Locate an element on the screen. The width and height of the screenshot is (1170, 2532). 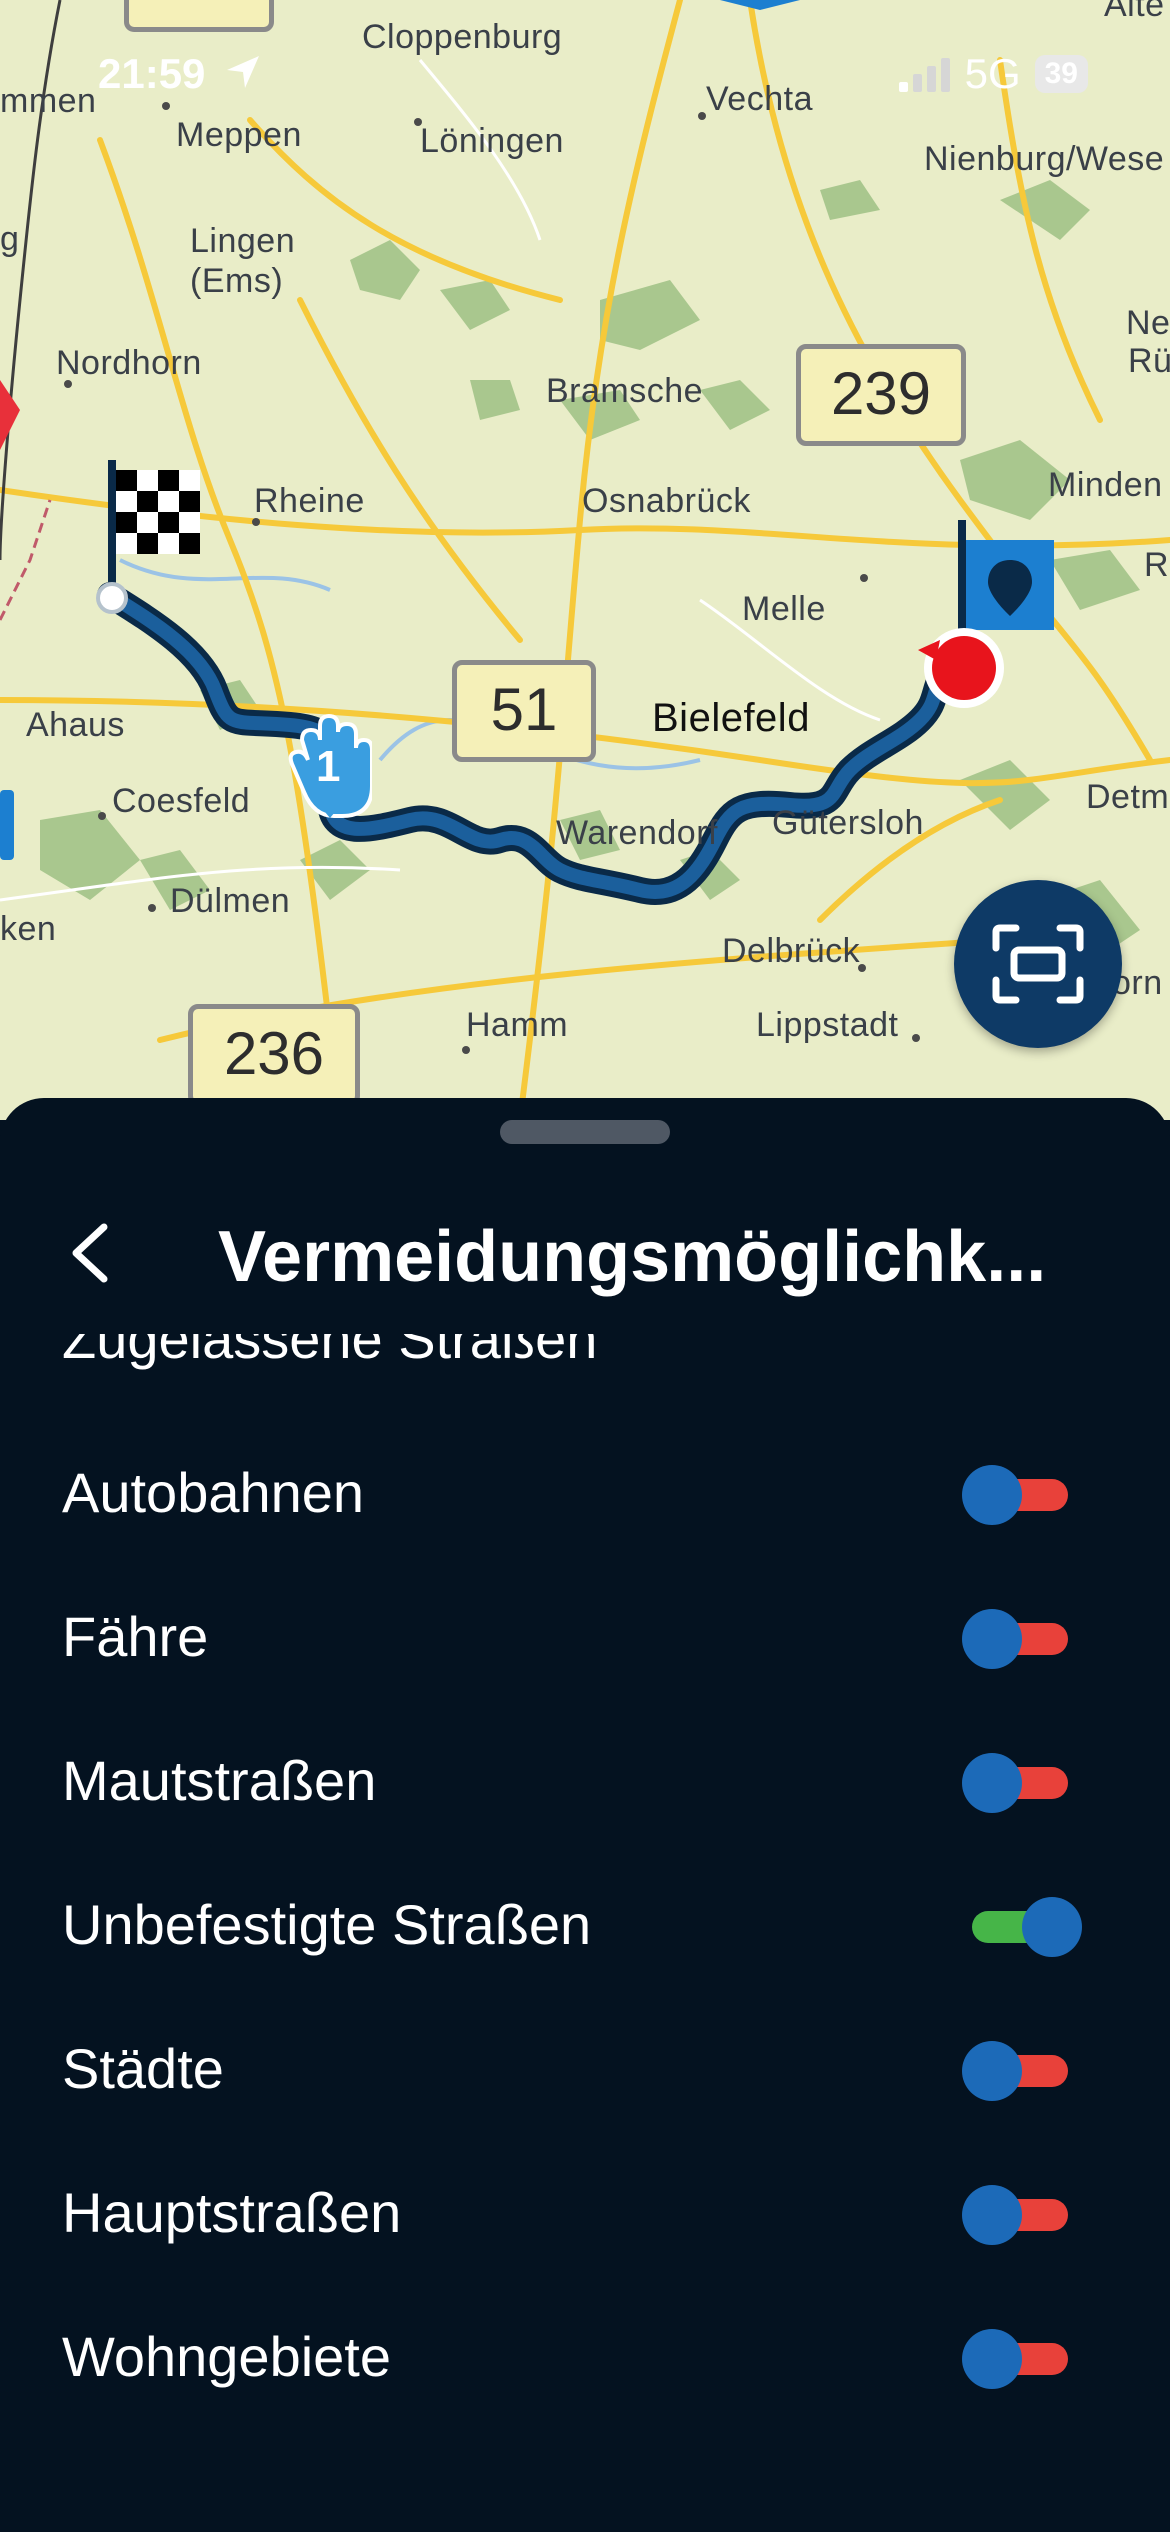
city-label: Warendorf is located at coordinates (637, 833).